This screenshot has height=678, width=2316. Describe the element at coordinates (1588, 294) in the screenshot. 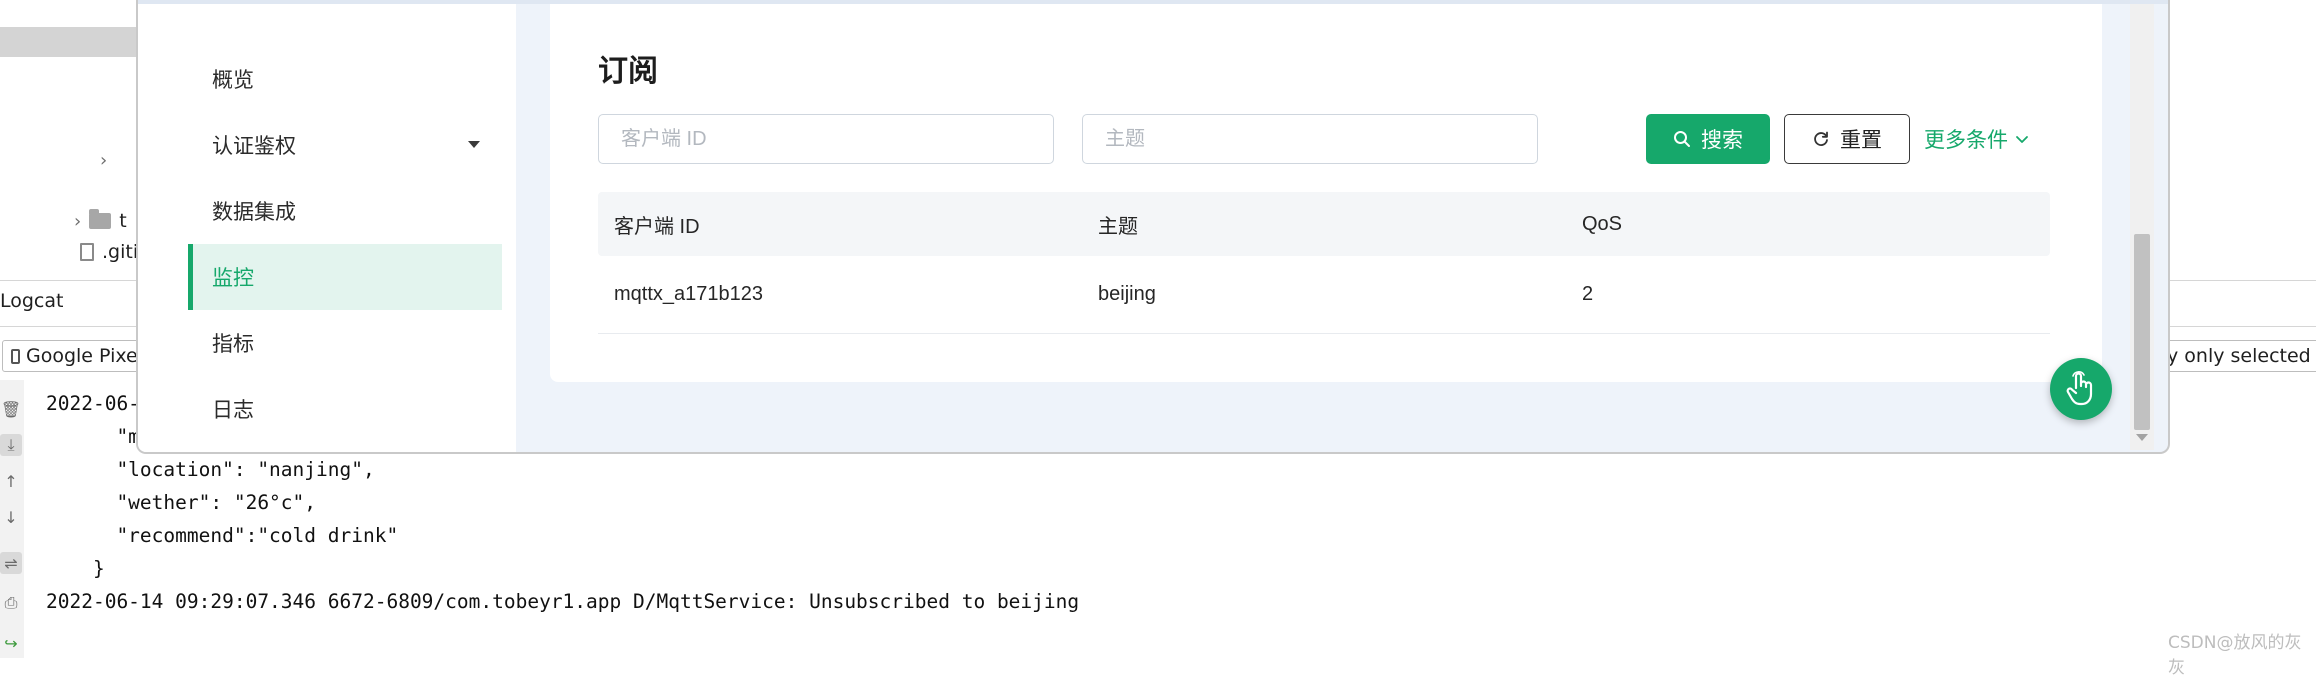

I see `cell-qos: 2` at that location.